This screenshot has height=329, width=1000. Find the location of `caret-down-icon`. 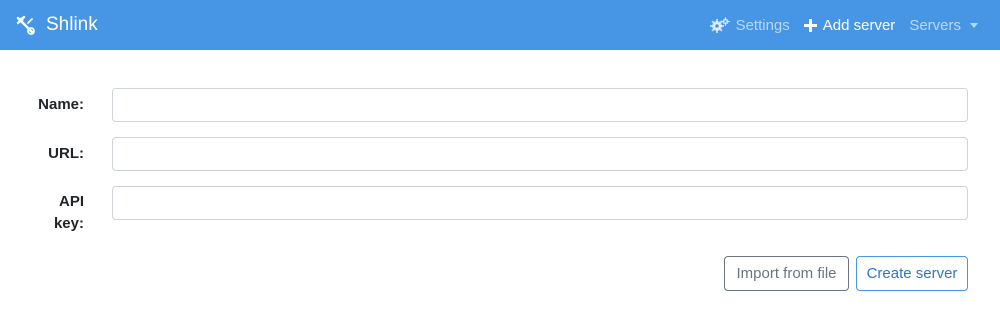

caret-down-icon is located at coordinates (974, 25).